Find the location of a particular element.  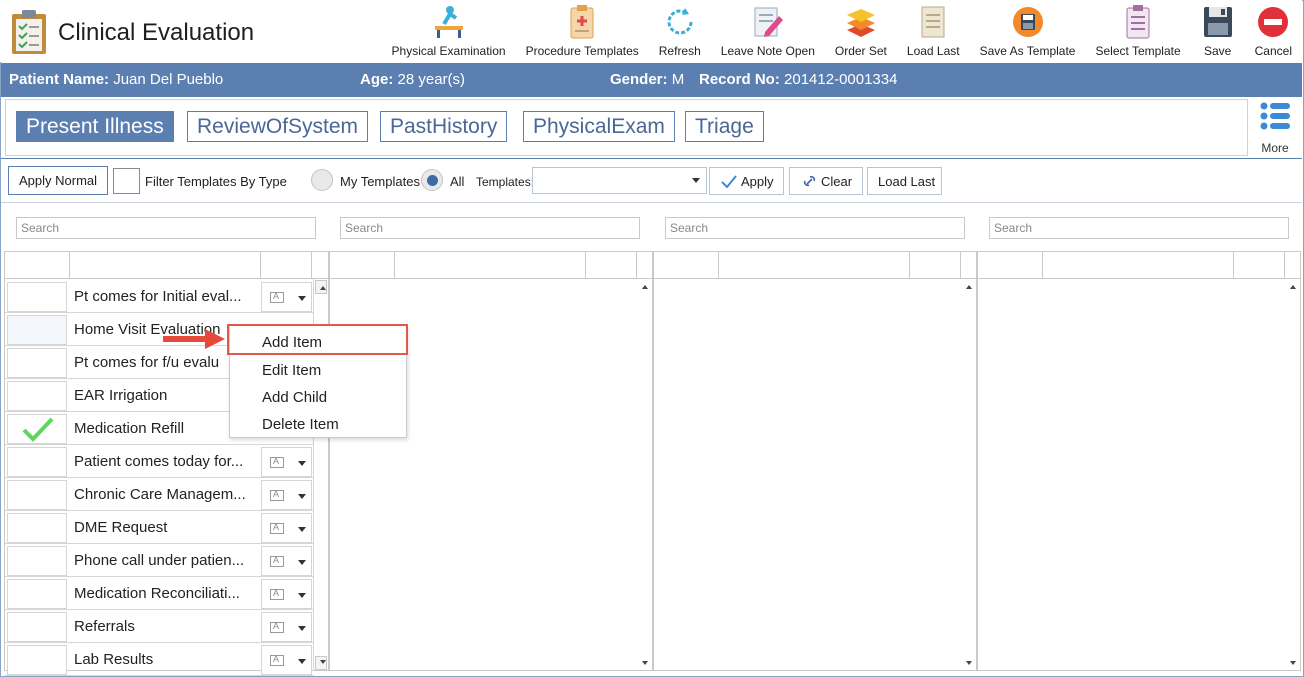

tab-past-history: PastHistory is located at coordinates (444, 126).